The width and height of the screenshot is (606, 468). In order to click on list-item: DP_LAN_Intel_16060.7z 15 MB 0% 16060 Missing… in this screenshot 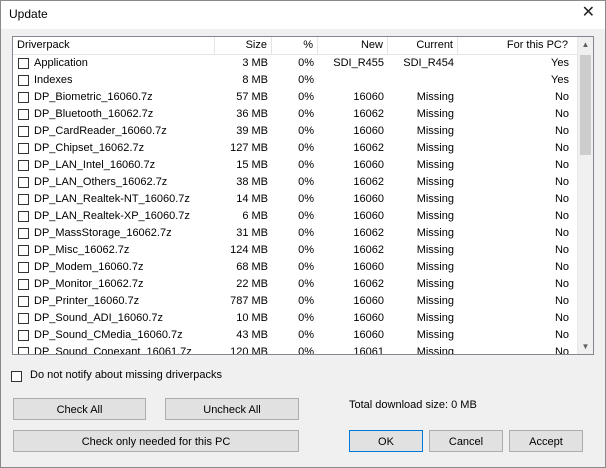, I will do `click(295, 165)`.